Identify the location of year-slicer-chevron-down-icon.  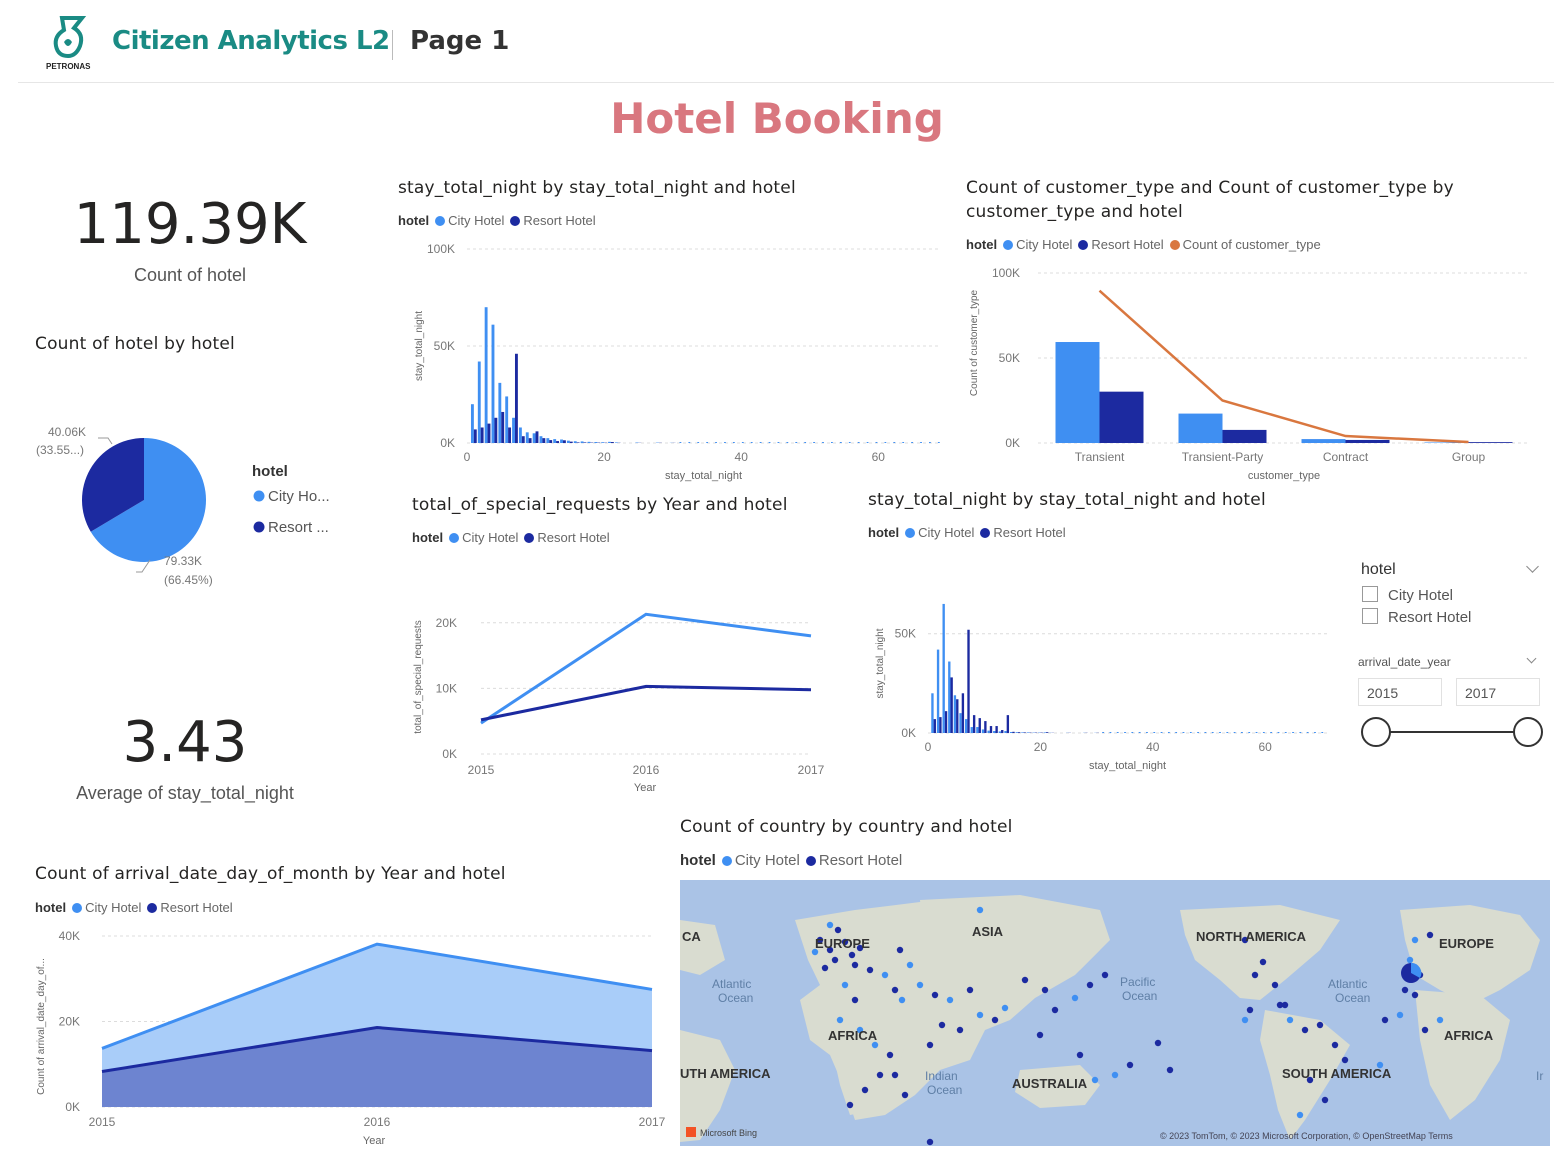
(1531, 658).